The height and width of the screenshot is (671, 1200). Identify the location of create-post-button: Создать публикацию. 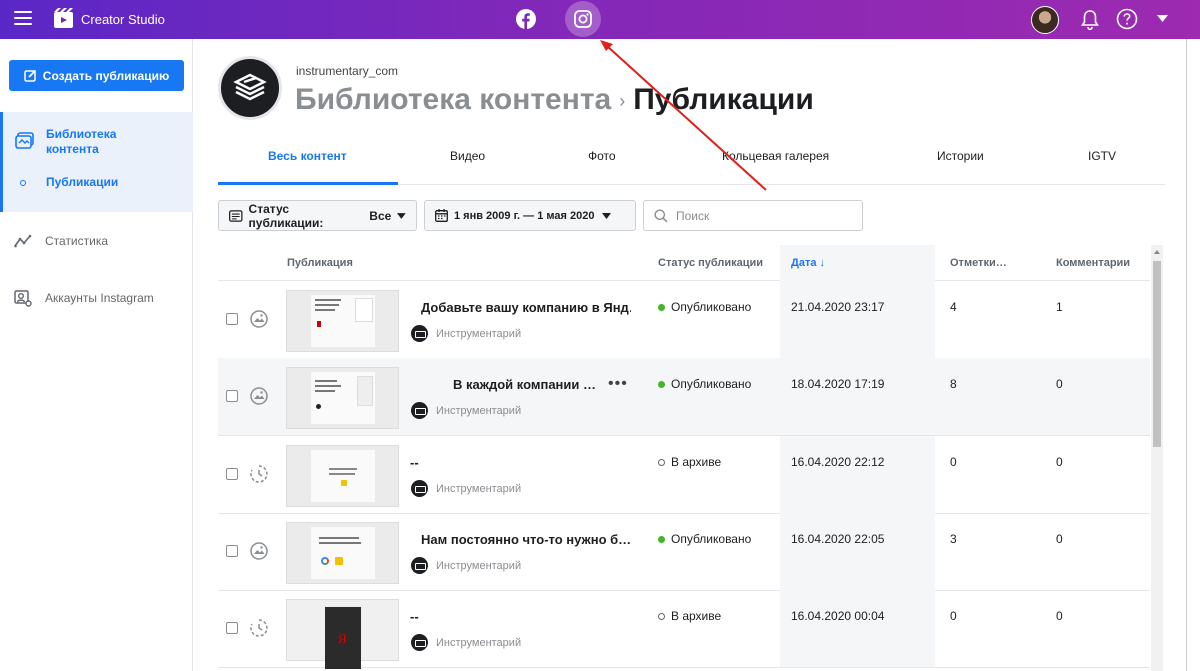
(96, 75).